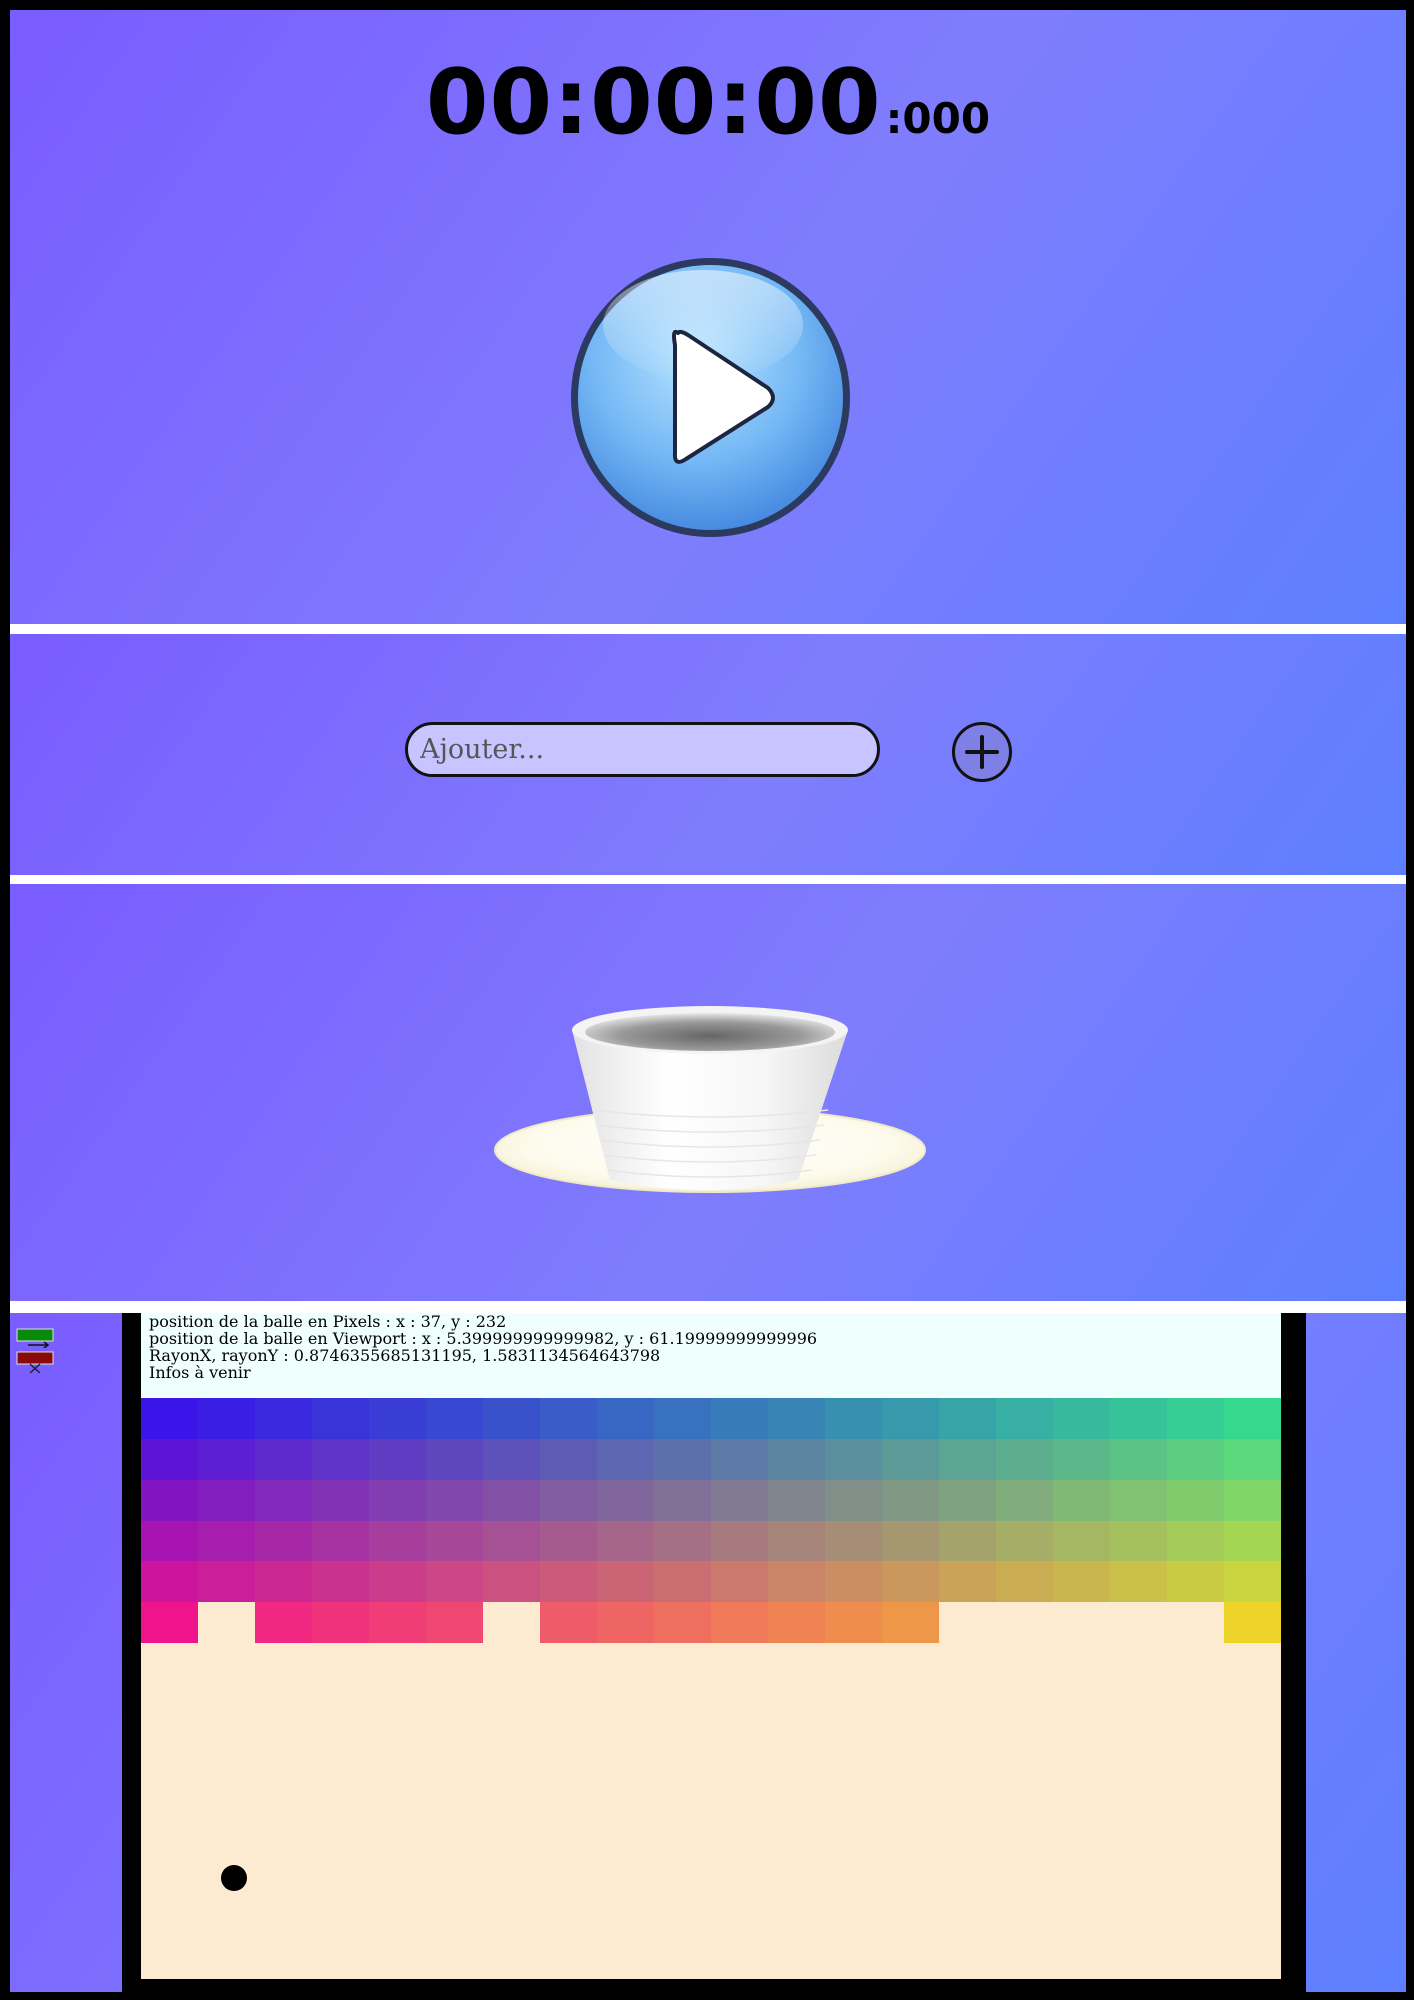 This screenshot has height=2000, width=1414. I want to click on add-panel, so click(708, 754).